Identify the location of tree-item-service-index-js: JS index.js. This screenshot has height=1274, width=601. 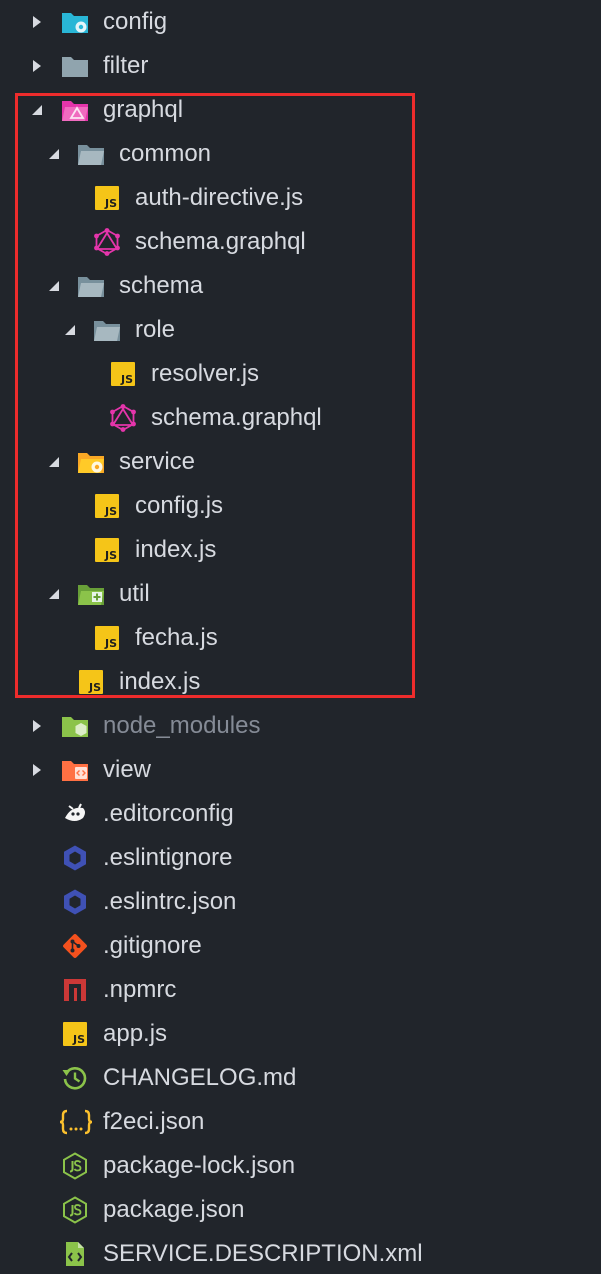
(300, 550).